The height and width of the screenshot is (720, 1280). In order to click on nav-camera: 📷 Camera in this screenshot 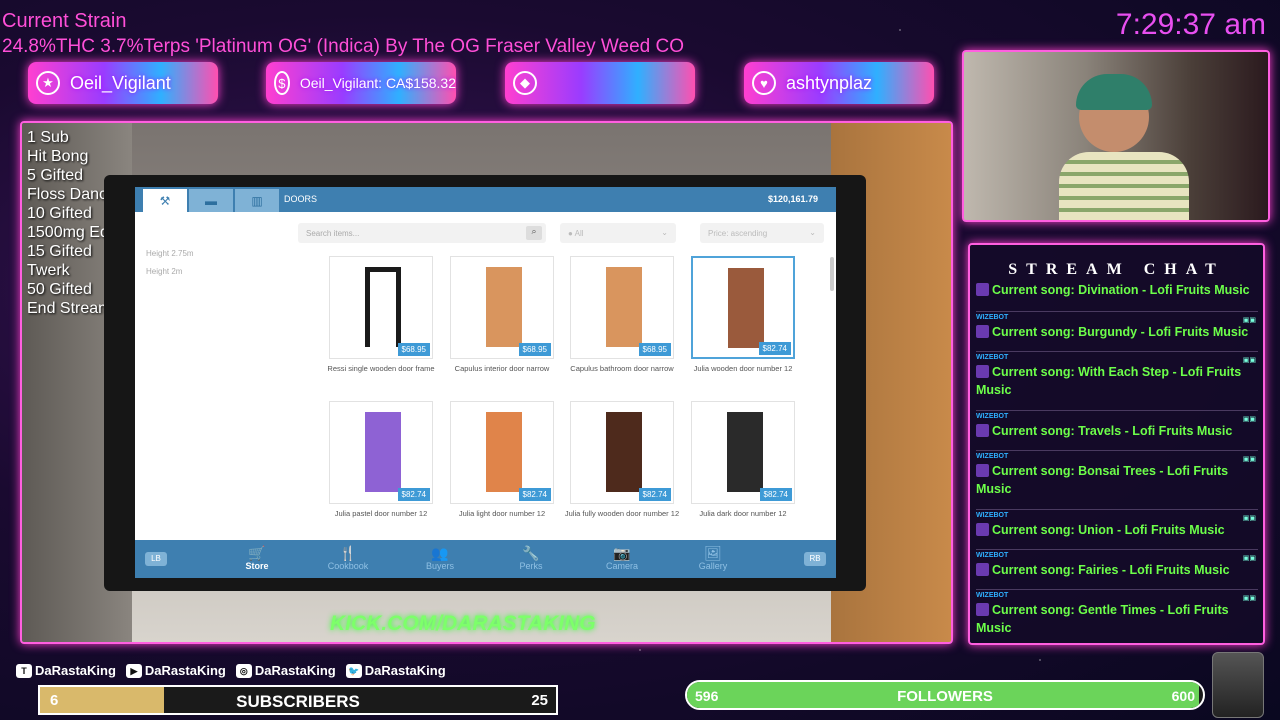, I will do `click(622, 558)`.